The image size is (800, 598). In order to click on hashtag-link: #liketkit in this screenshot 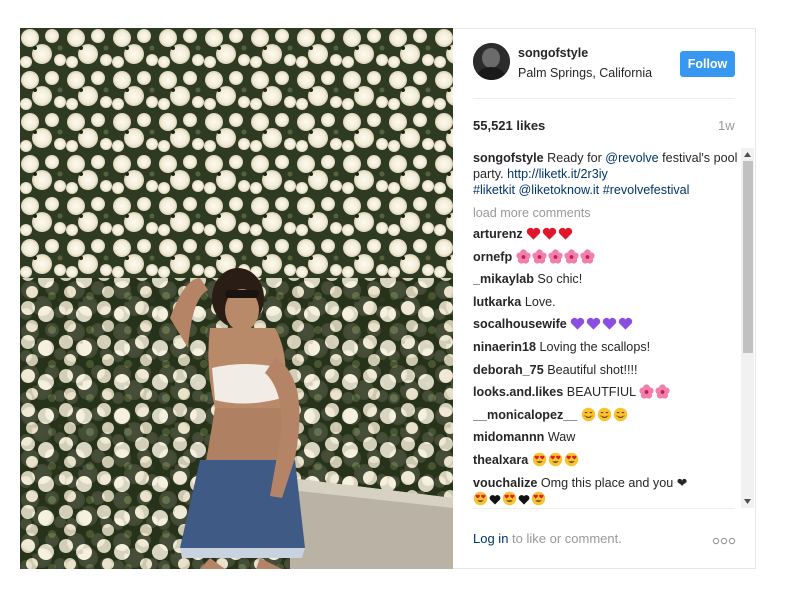, I will do `click(494, 190)`.